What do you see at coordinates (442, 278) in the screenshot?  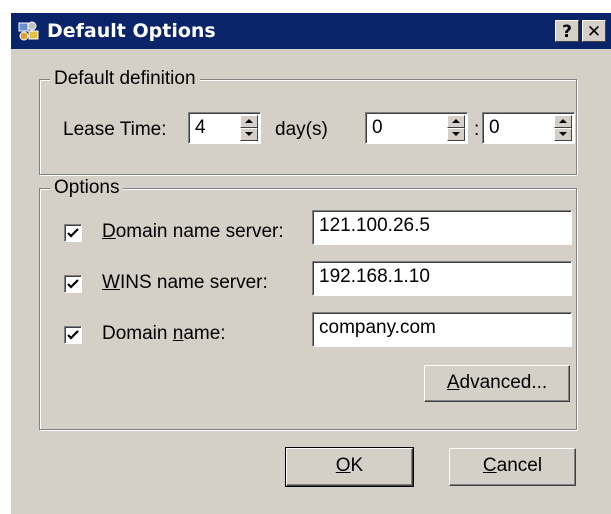 I see `wins-input: 192.168.1.10` at bounding box center [442, 278].